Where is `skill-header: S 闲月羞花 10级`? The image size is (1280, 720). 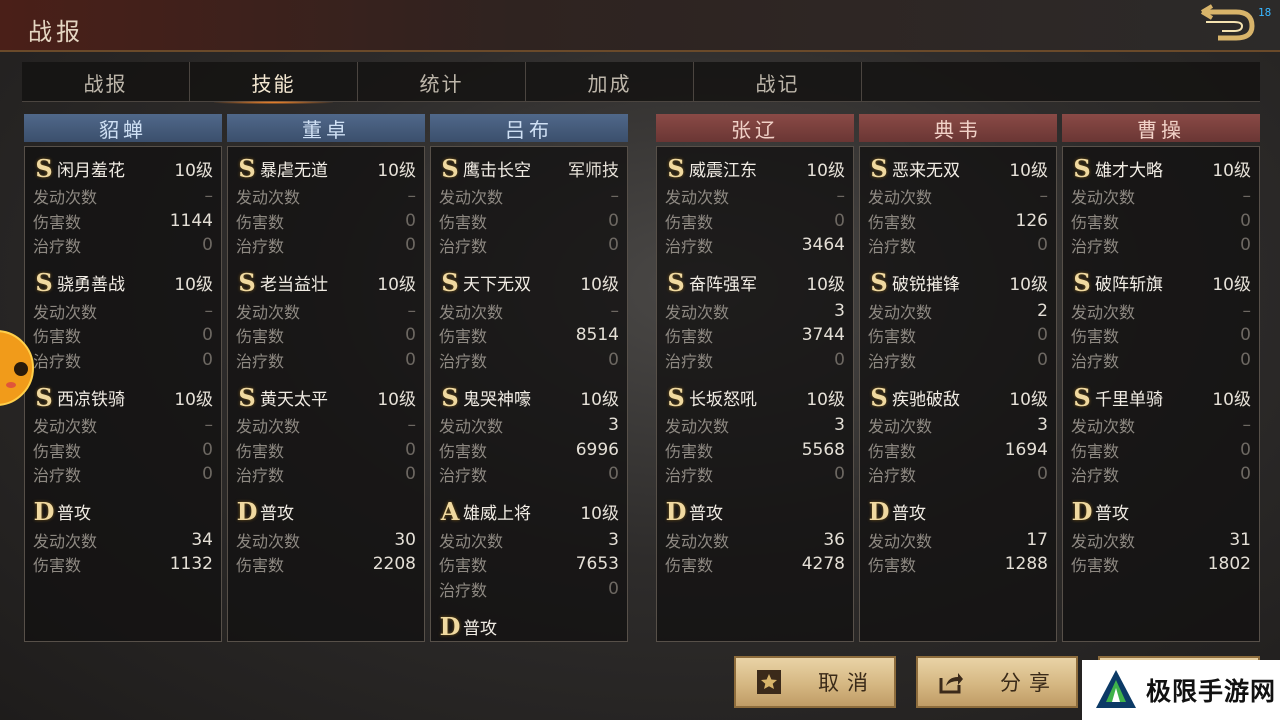 skill-header: S 闲月羞花 10级 is located at coordinates (123, 168).